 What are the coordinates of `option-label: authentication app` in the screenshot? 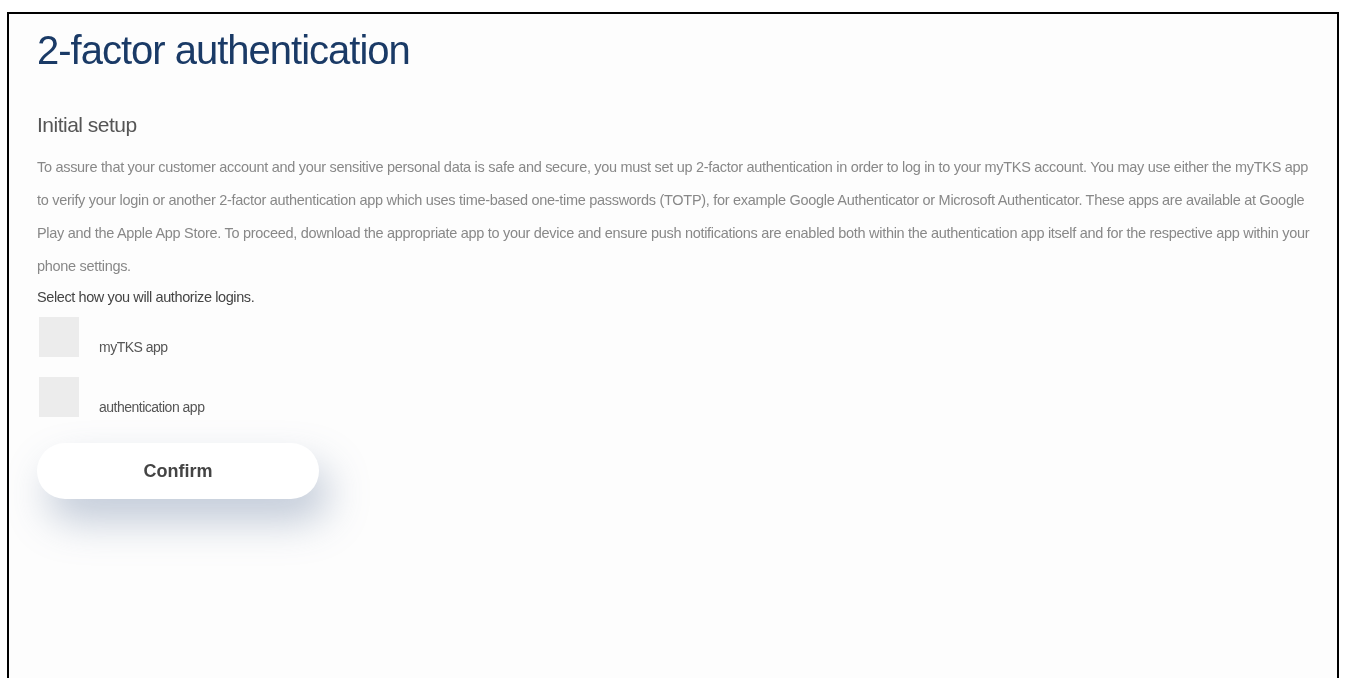 It's located at (152, 407).